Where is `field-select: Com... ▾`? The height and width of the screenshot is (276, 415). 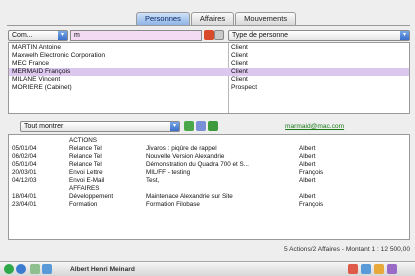 field-select: Com... ▾ is located at coordinates (38, 35).